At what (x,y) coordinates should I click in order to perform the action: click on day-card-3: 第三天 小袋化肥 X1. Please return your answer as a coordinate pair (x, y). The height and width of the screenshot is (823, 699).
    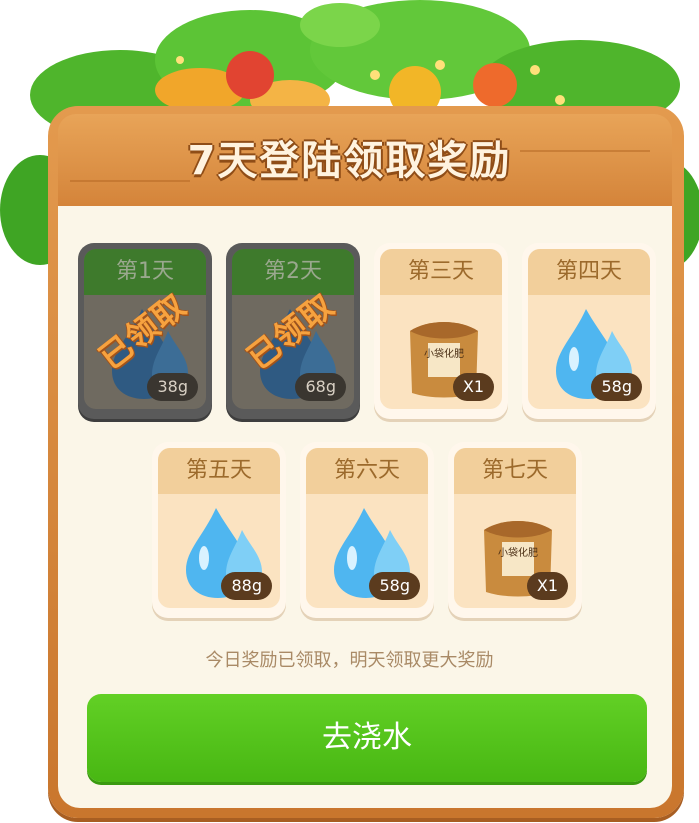
    Looking at the image, I should click on (441, 331).